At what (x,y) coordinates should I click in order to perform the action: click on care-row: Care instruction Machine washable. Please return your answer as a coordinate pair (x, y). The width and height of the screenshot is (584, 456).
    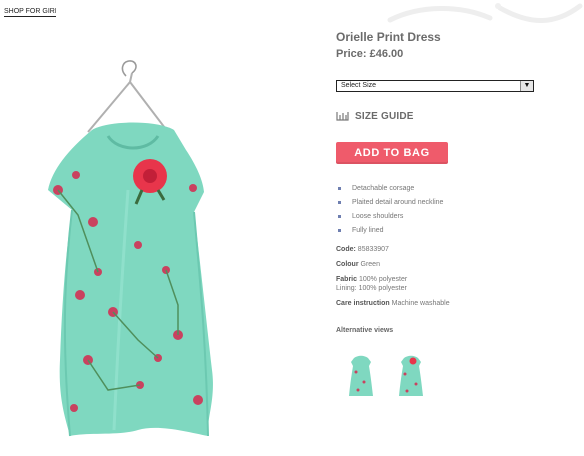
    Looking at the image, I should click on (456, 303).